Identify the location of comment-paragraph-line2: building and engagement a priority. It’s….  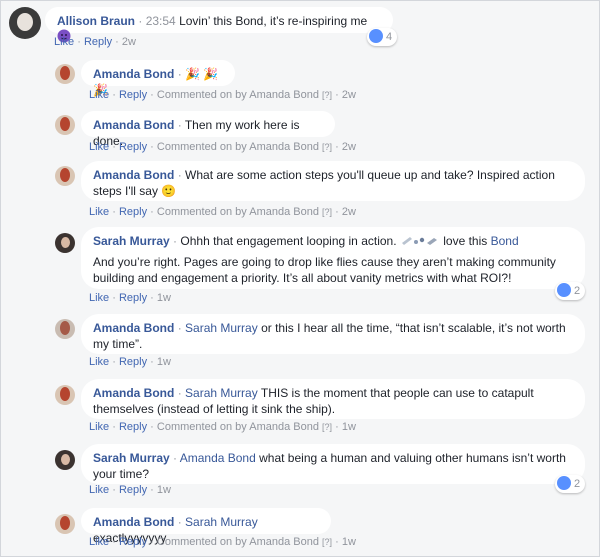
(302, 277).